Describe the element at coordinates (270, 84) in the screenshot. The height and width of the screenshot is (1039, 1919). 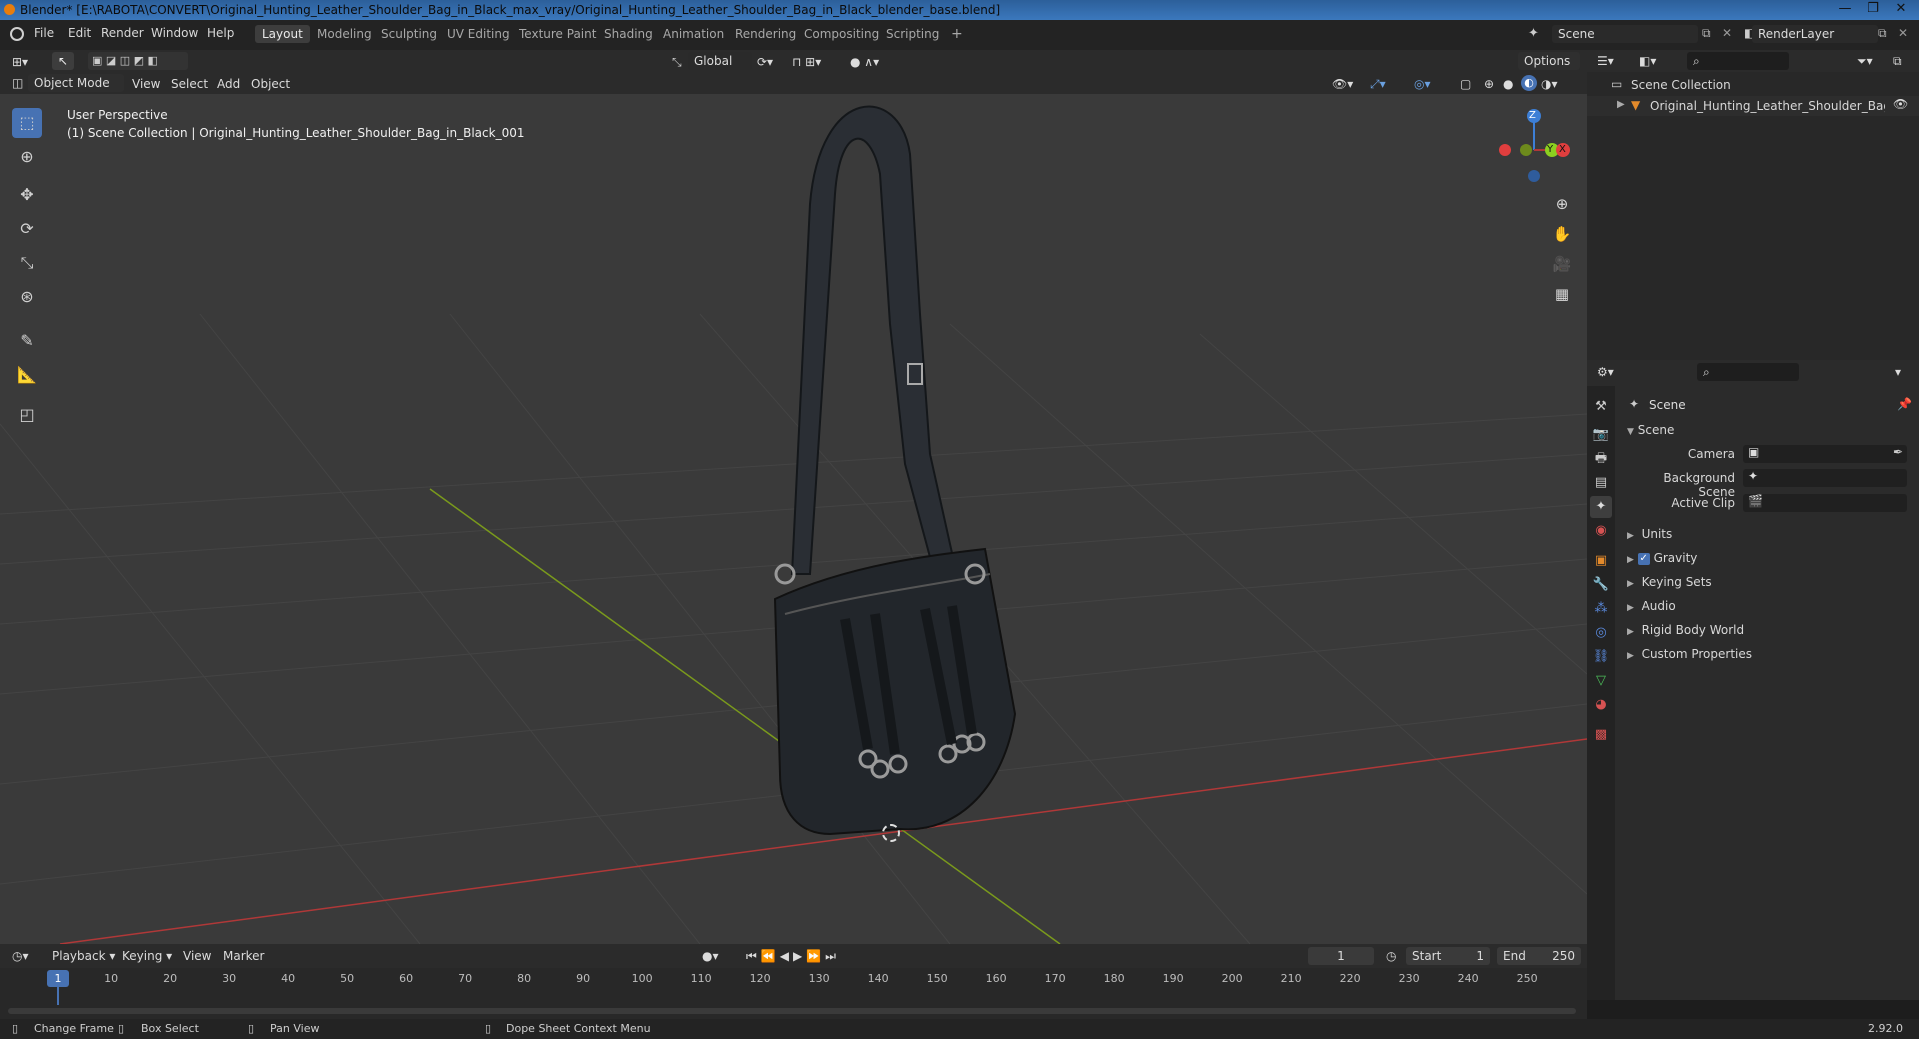
I see `menu-object: Object` at that location.